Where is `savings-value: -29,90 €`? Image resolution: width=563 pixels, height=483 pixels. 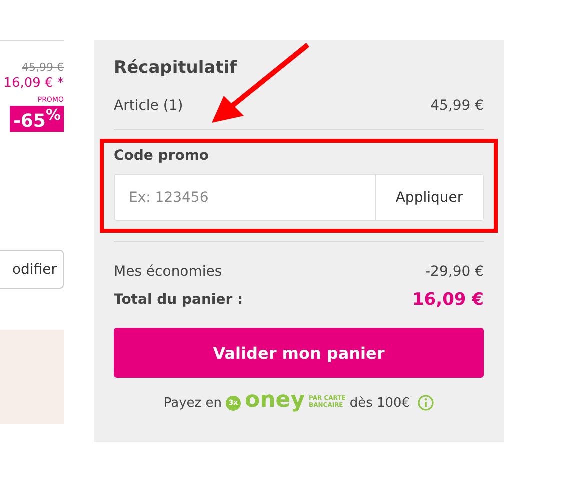 savings-value: -29,90 € is located at coordinates (455, 272).